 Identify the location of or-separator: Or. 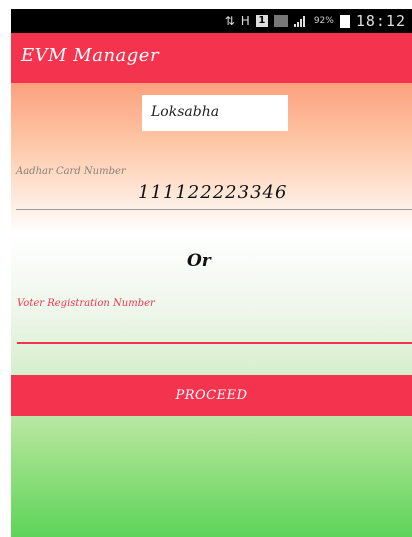
(199, 261).